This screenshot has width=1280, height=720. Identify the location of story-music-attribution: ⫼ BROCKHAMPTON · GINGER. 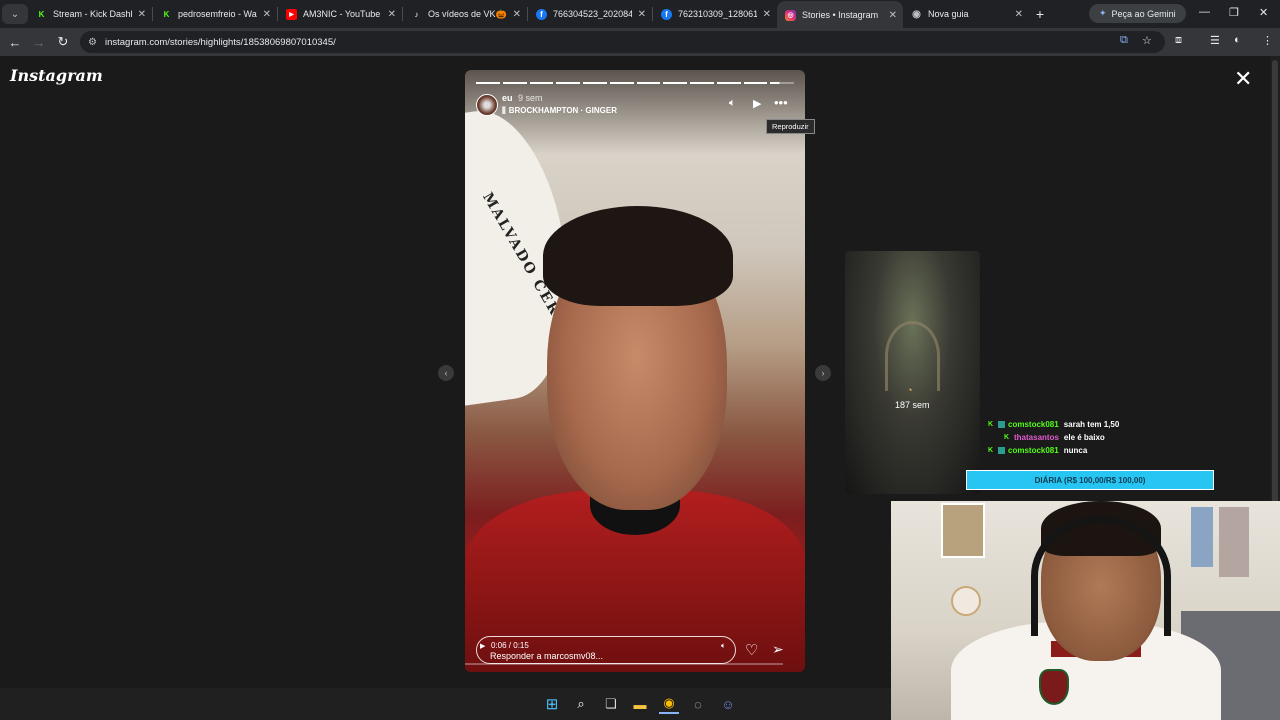
(559, 111).